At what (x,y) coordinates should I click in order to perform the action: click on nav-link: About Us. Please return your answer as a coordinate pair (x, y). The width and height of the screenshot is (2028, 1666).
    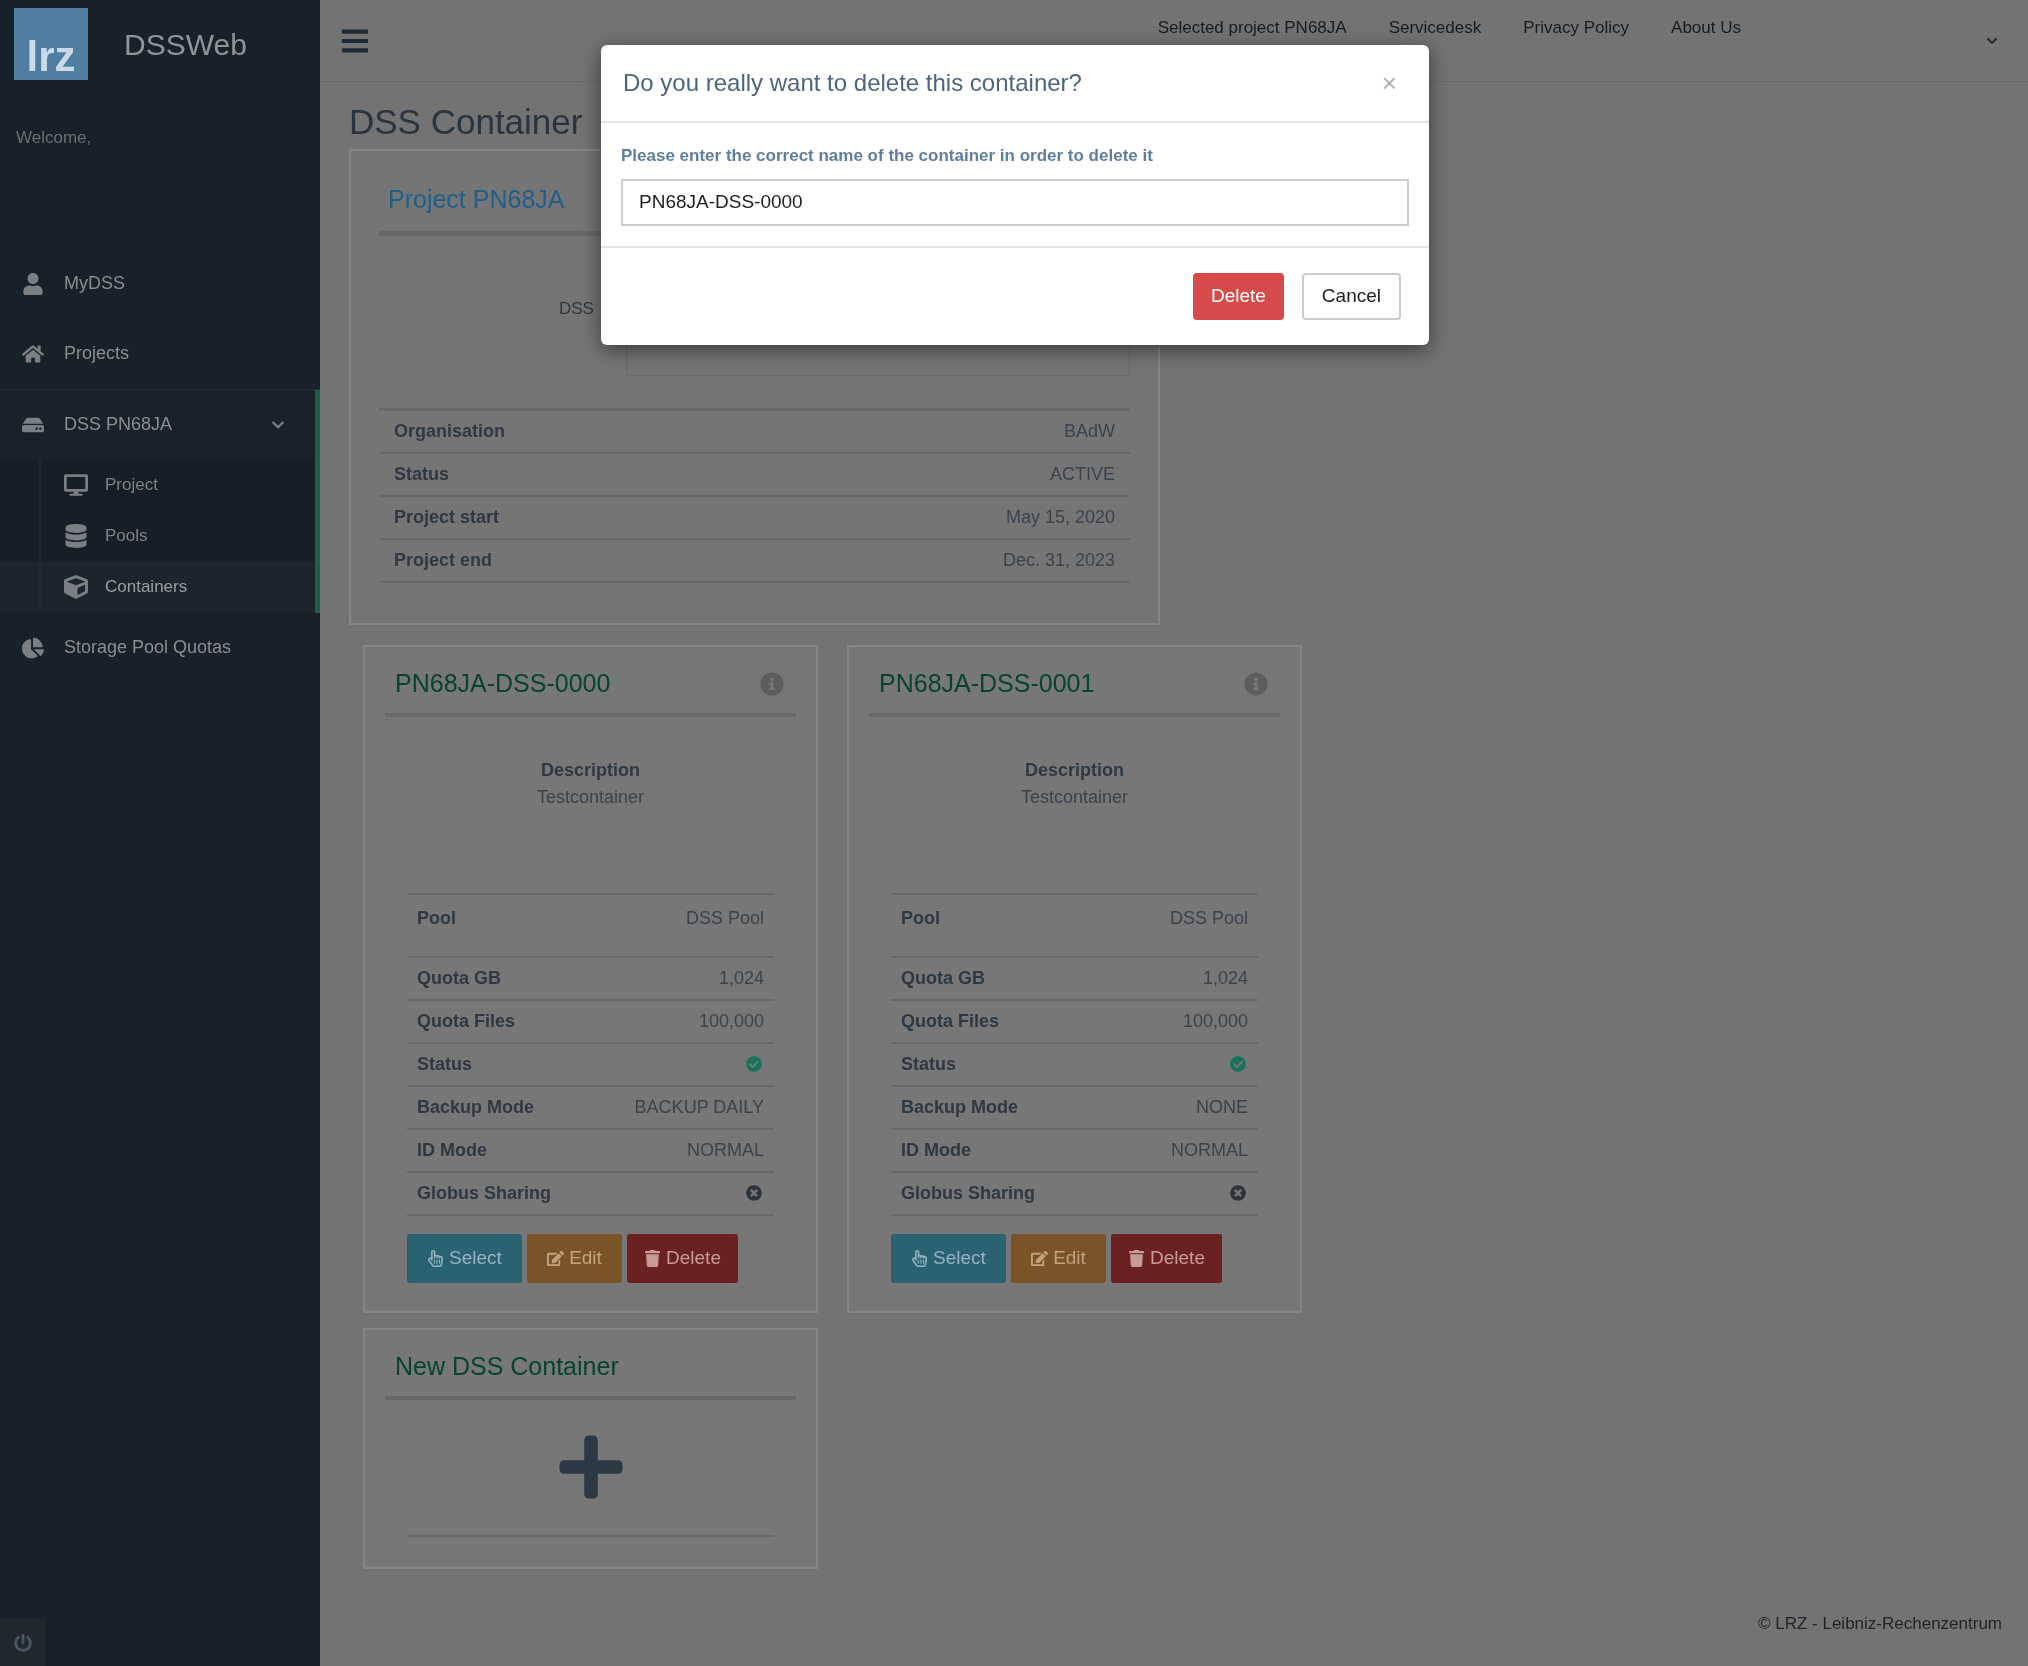
    Looking at the image, I should click on (1706, 27).